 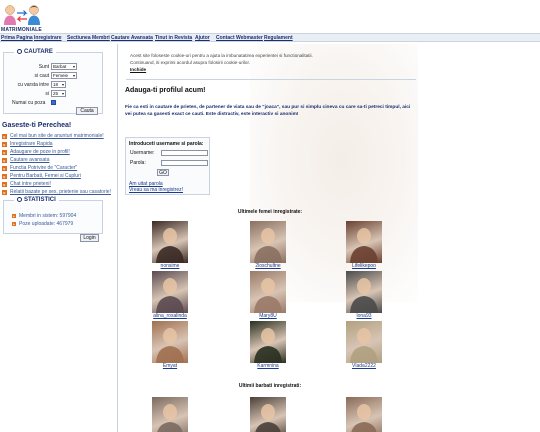 I want to click on promo-link: ▸ Pentru Barbati, Femei si Cupluri, so click(x=41, y=176).